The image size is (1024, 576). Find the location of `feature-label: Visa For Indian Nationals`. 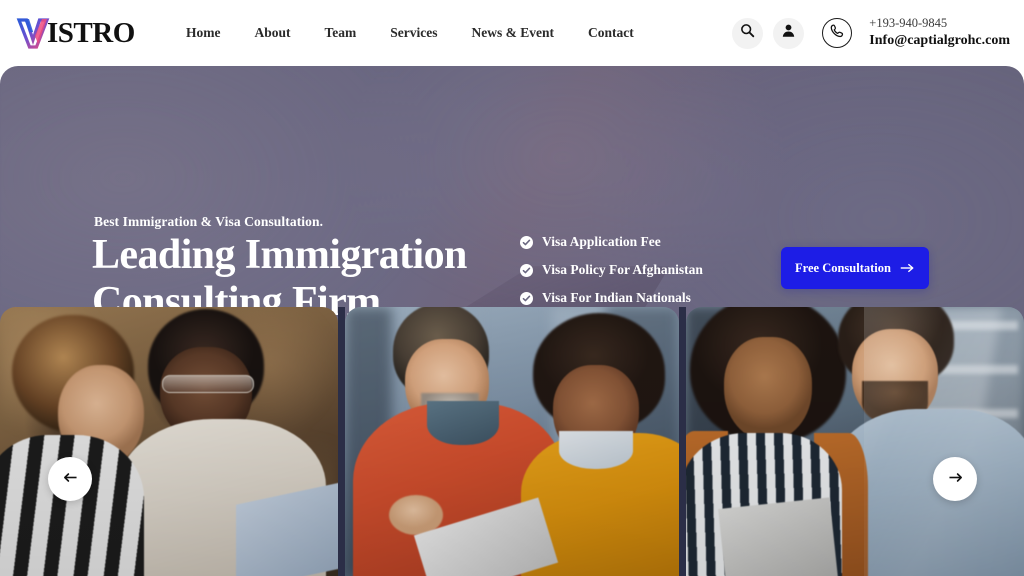

feature-label: Visa For Indian Nationals is located at coordinates (616, 297).